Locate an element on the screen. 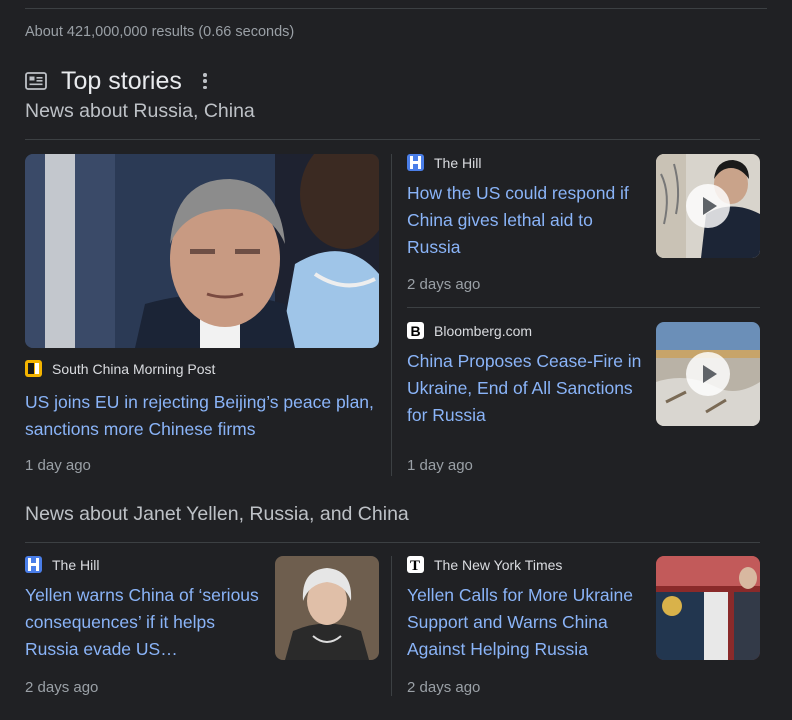  story-source: B Bloomberg.com is located at coordinates (469, 330).